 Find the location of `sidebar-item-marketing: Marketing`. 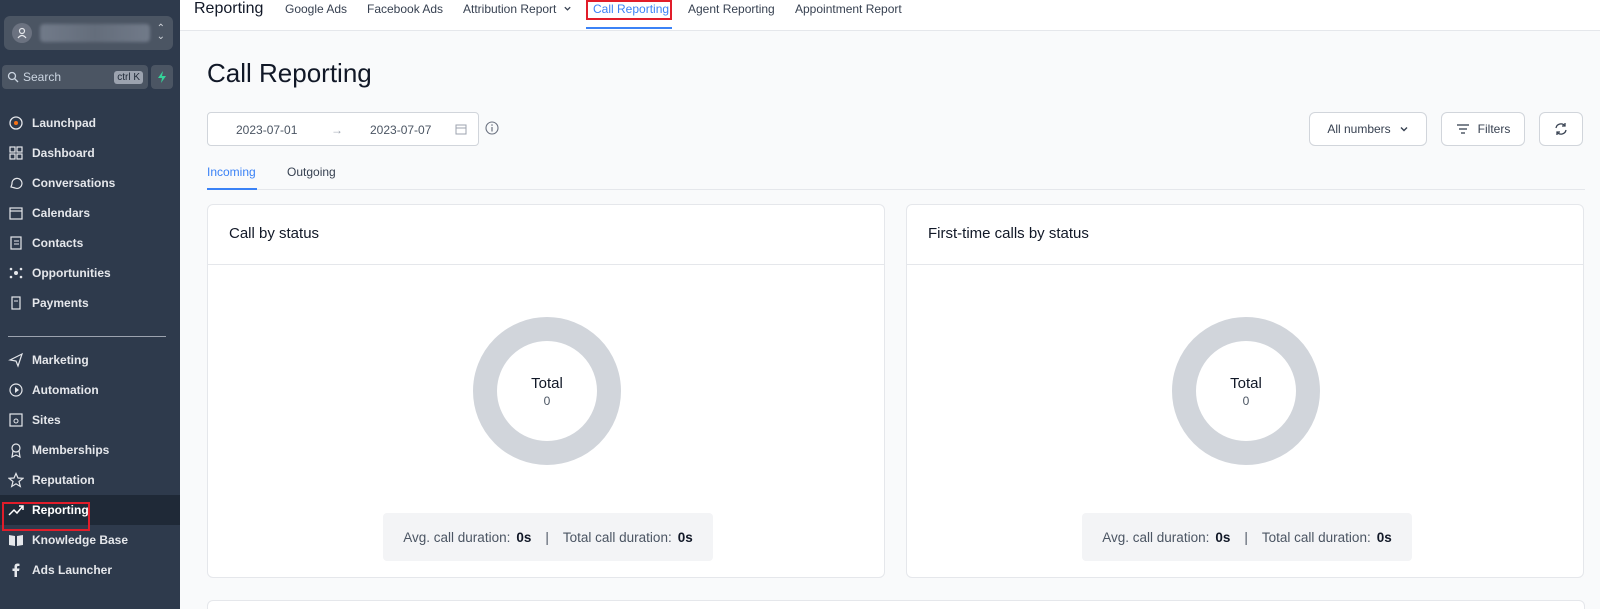

sidebar-item-marketing: Marketing is located at coordinates (90, 360).